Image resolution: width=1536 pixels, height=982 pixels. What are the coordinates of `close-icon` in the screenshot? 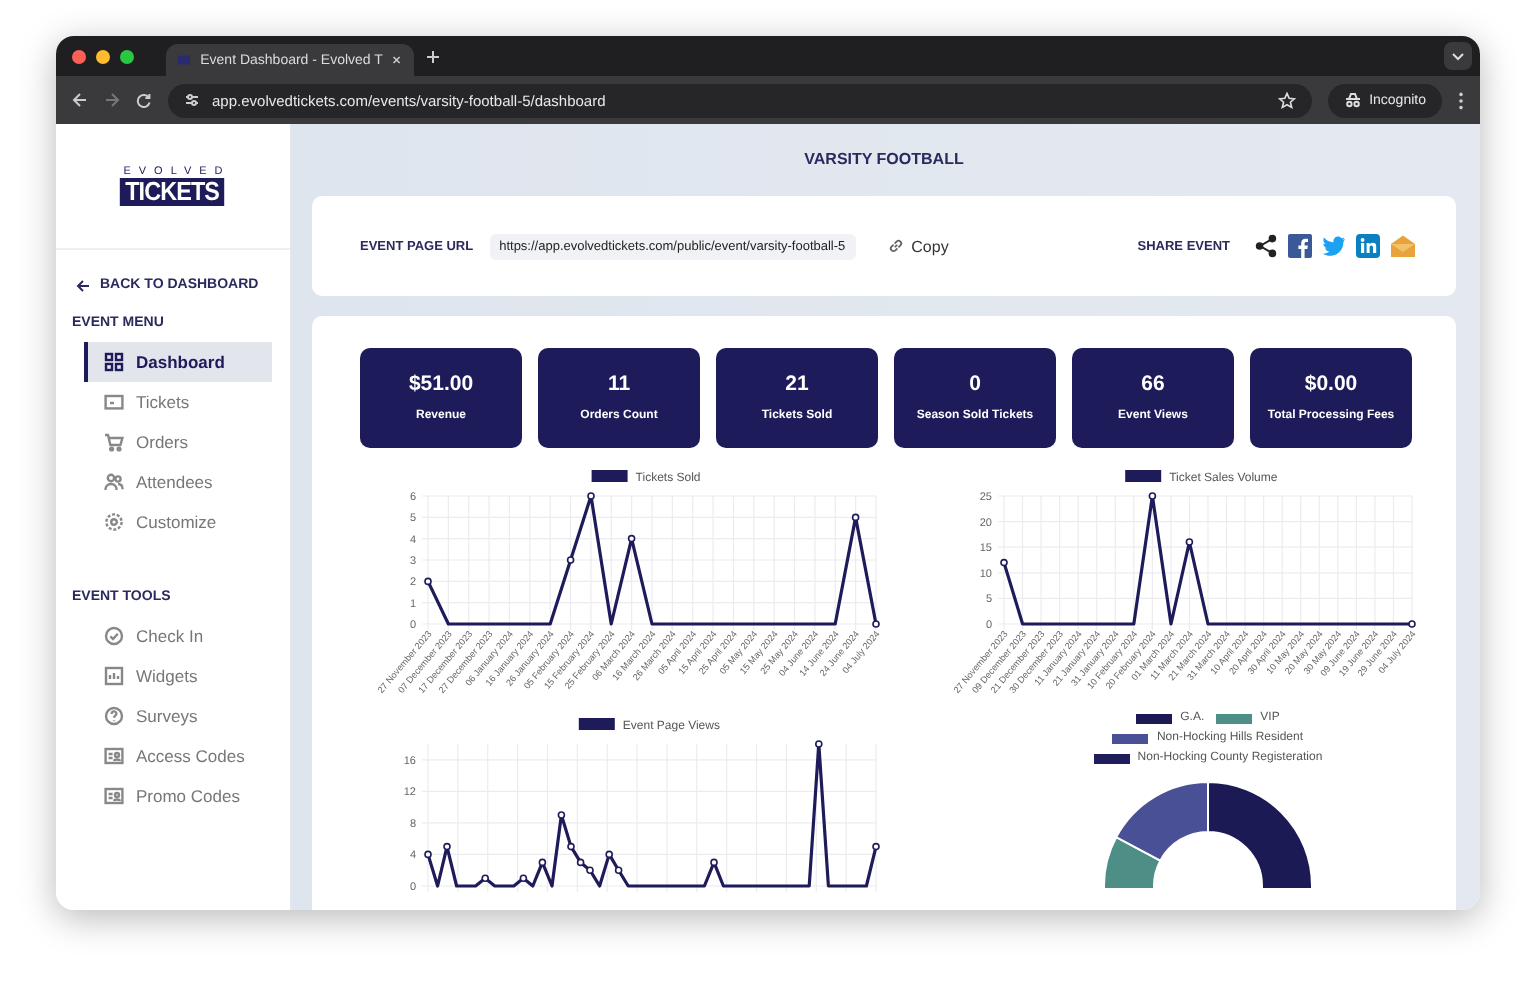 It's located at (397, 60).